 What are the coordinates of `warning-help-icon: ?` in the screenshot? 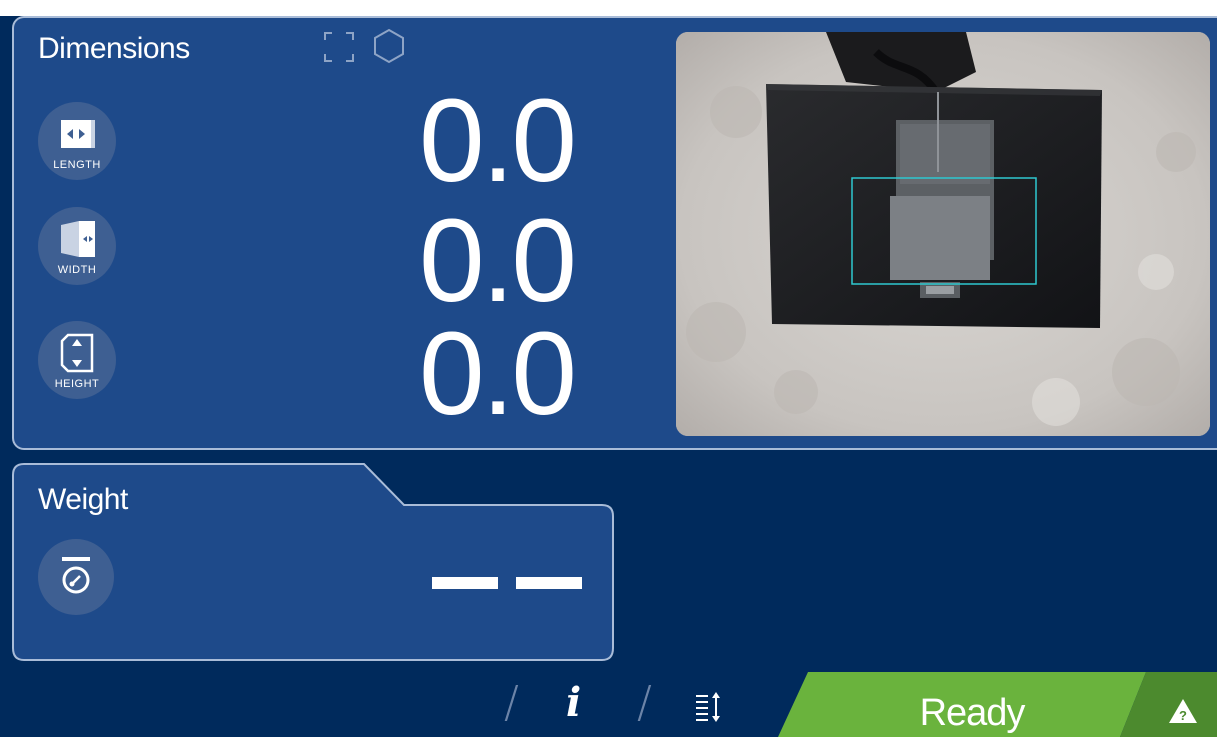 It's located at (1183, 713).